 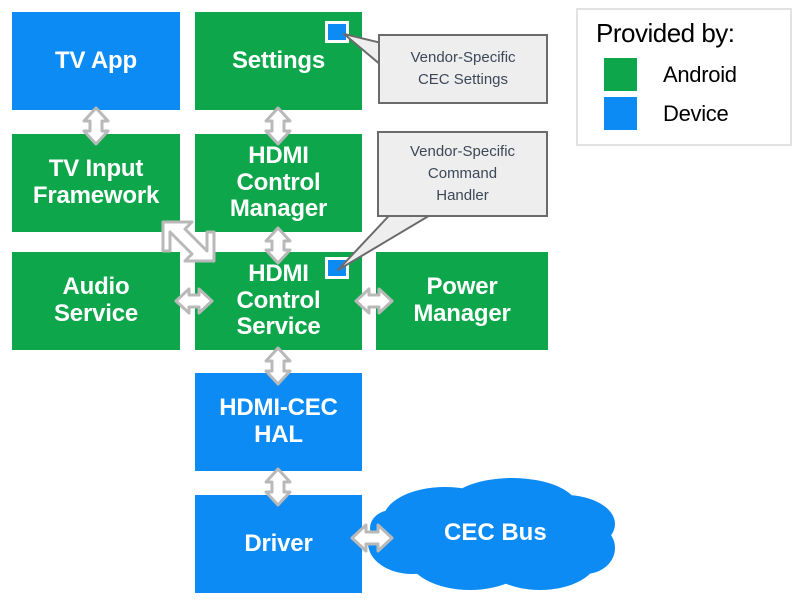 I want to click on callout-vendor-specific-command-handler: Vendor-Specific Command Handler, so click(x=462, y=174).